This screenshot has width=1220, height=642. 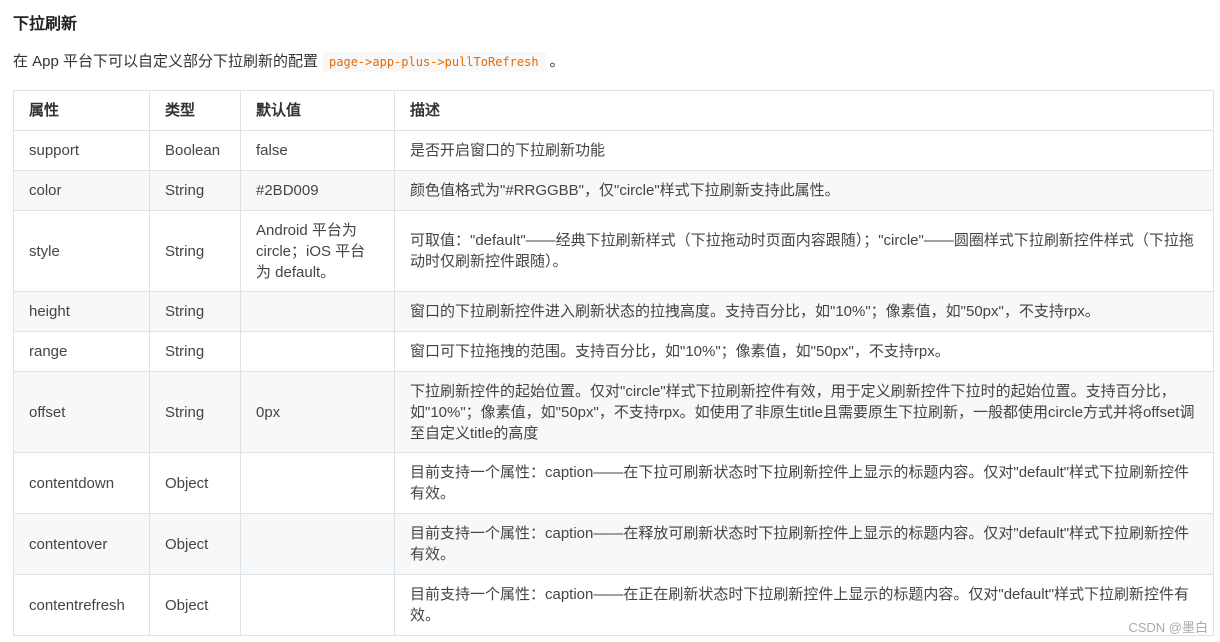 I want to click on cell-default: Android 平台为 circle；iOS 平台为 default。, so click(x=317, y=251).